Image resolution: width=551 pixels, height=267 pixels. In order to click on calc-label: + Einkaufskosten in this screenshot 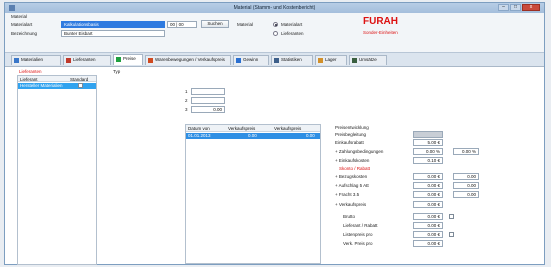, I will do `click(352, 160)`.